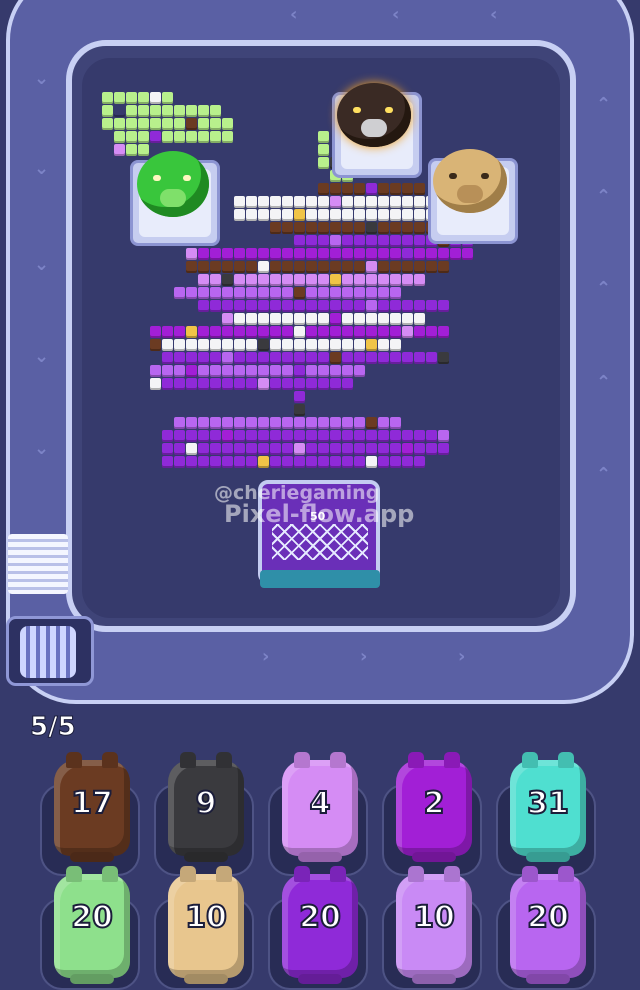  I want to click on piggy-count: 10, so click(434, 917).